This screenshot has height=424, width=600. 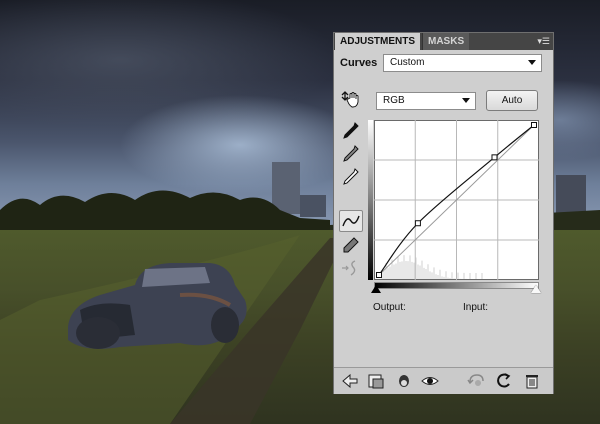 What do you see at coordinates (376, 289) in the screenshot?
I see `black-point-slider` at bounding box center [376, 289].